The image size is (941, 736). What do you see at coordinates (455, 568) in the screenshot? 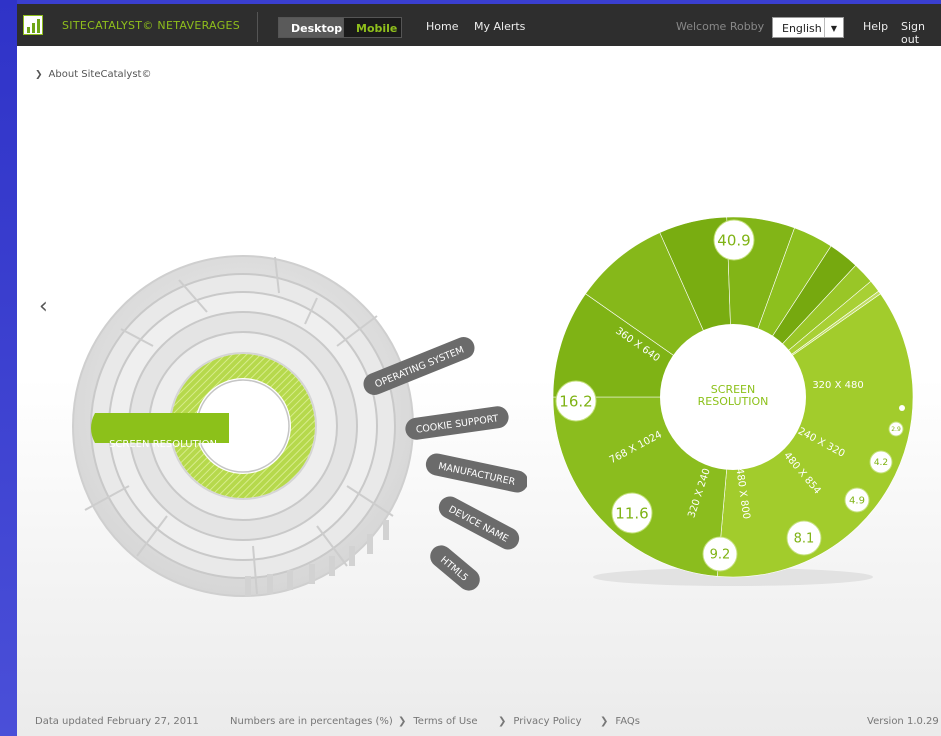
I see `tab-html5: HTML5` at bounding box center [455, 568].